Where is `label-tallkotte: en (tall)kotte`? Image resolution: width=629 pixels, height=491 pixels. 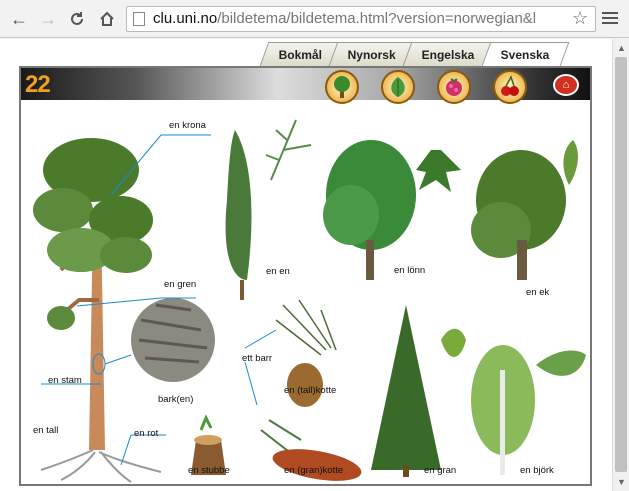 label-tallkotte: en (tall)kotte is located at coordinates (310, 390).